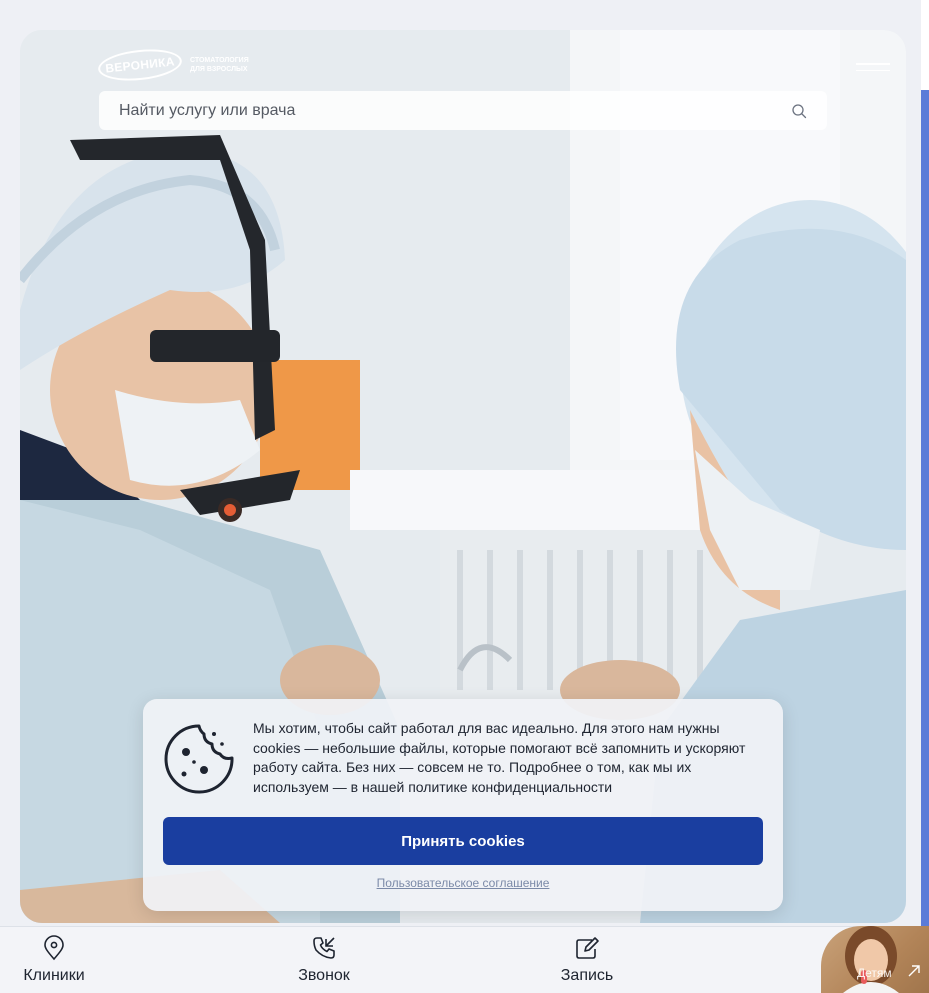  Describe the element at coordinates (464, 959) in the screenshot. I see `bottom-nav: Клиники Звонок Запись` at that location.